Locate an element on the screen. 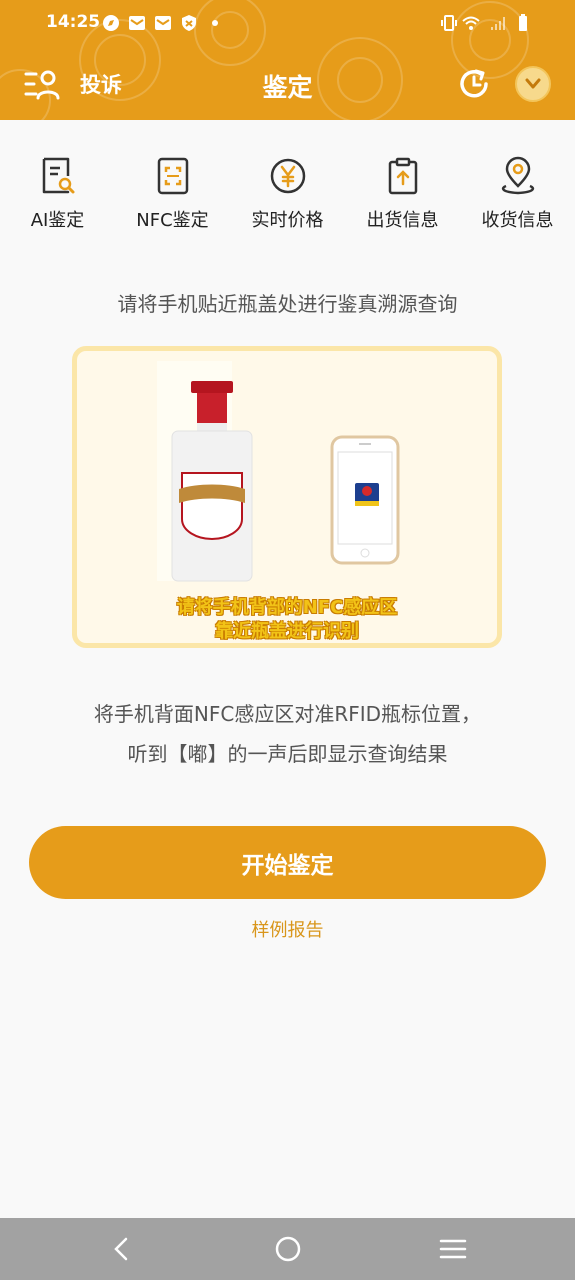 This screenshot has width=575, height=1280. status-time: 14:25 is located at coordinates (73, 22).